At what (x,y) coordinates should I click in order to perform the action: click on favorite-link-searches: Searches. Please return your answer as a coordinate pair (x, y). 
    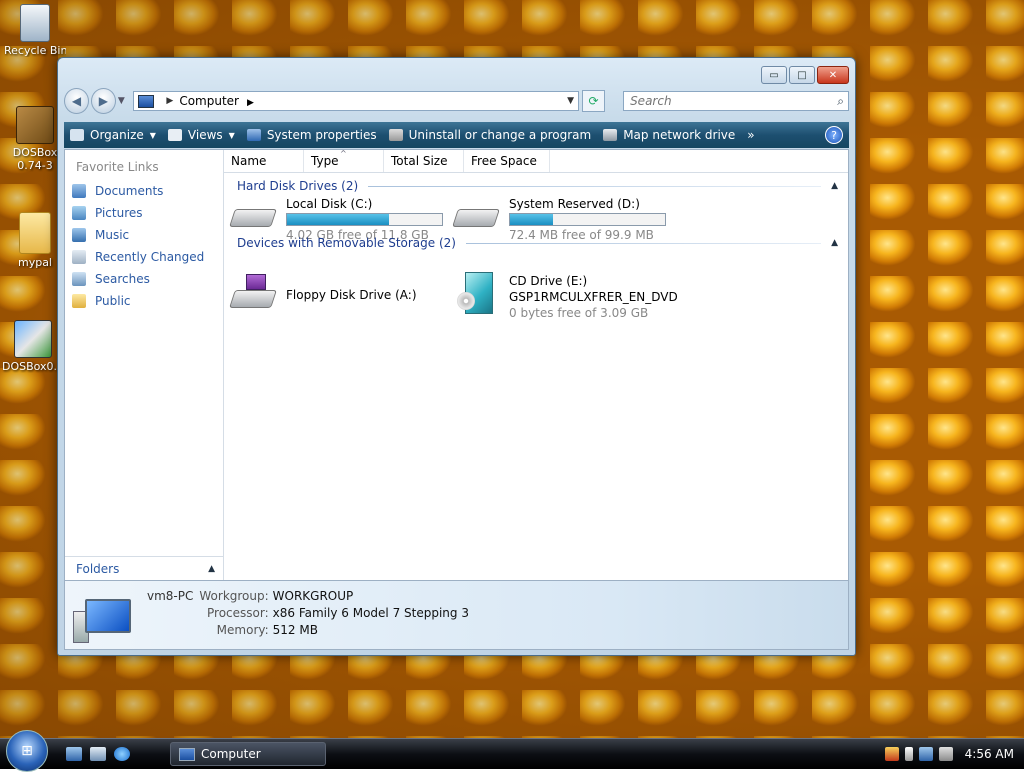
    Looking at the image, I should click on (144, 279).